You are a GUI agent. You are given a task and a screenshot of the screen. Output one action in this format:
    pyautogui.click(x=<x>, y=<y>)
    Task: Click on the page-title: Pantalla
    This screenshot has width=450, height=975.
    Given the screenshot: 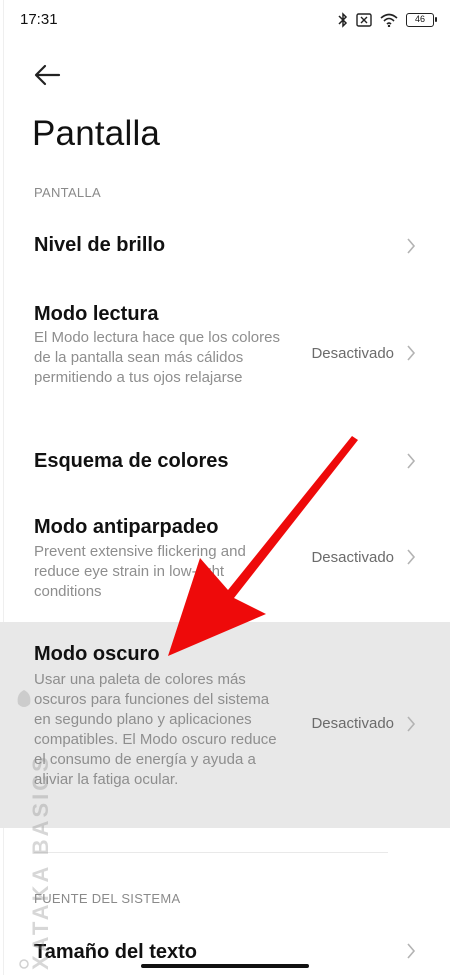 What is the action you would take?
    pyautogui.click(x=96, y=133)
    